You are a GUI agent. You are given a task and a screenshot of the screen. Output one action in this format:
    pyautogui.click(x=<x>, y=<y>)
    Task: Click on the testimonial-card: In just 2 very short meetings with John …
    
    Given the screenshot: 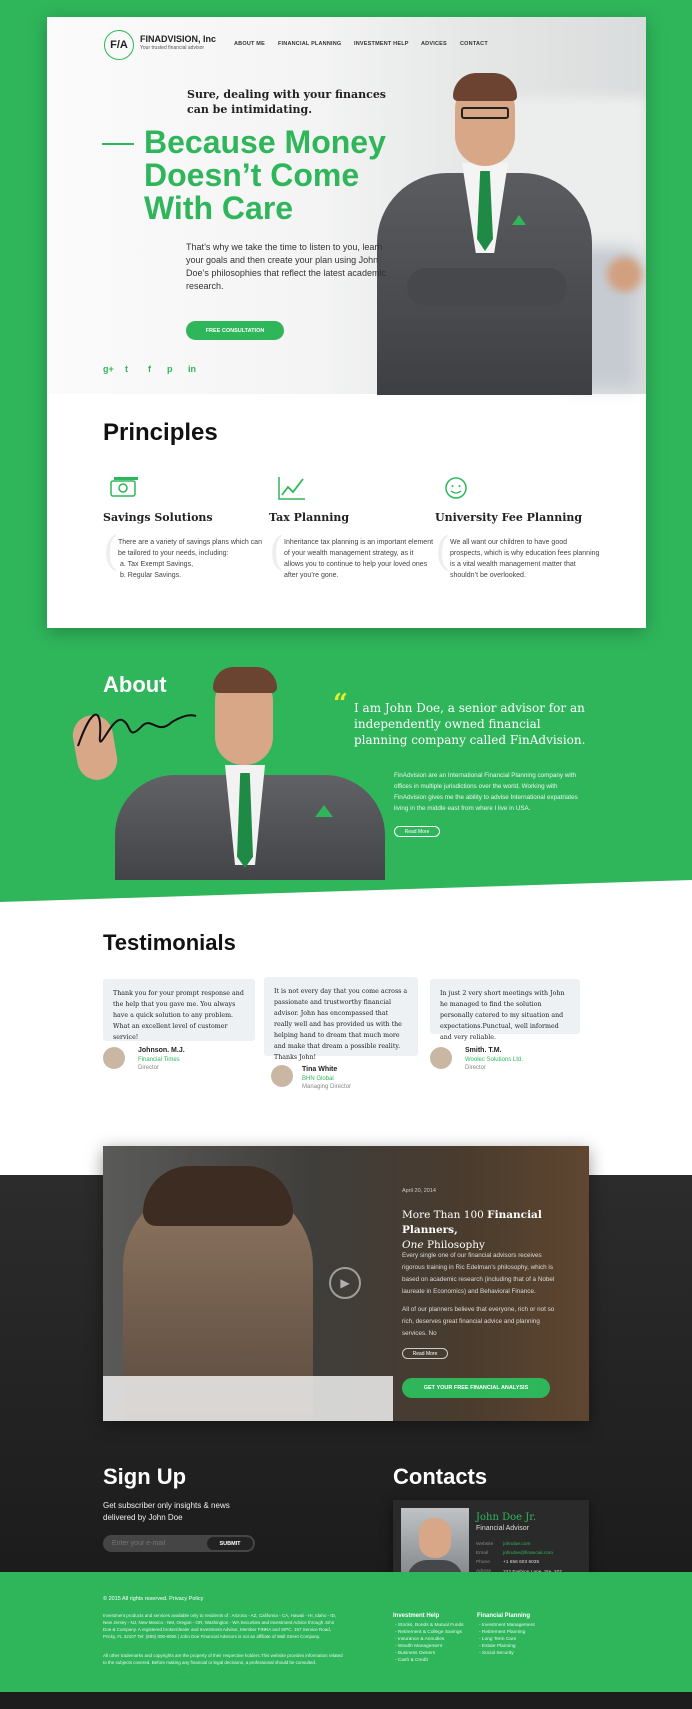 What is the action you would take?
    pyautogui.click(x=505, y=1010)
    